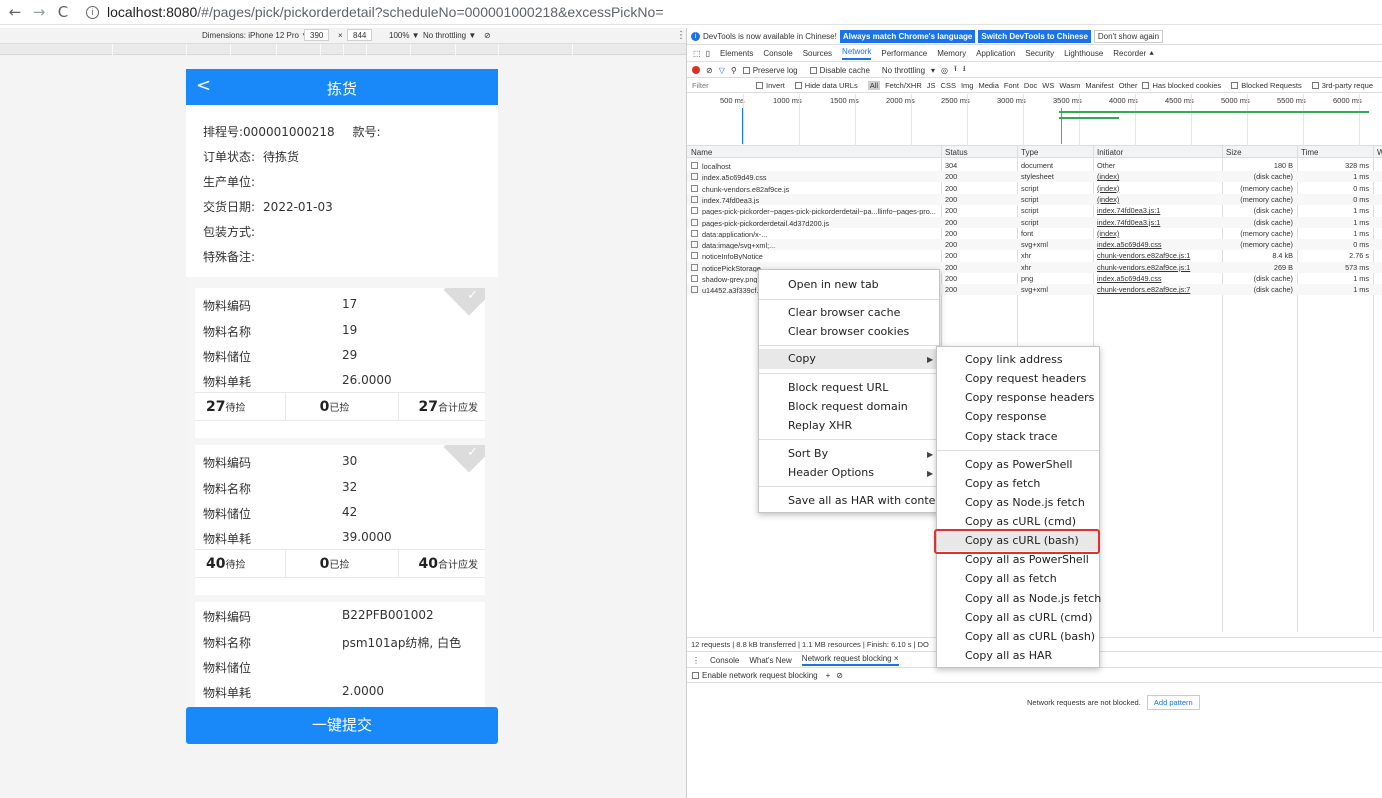 The width and height of the screenshot is (1382, 798). Describe the element at coordinates (831, 472) in the screenshot. I see `menu-header-options: Header Options` at that location.